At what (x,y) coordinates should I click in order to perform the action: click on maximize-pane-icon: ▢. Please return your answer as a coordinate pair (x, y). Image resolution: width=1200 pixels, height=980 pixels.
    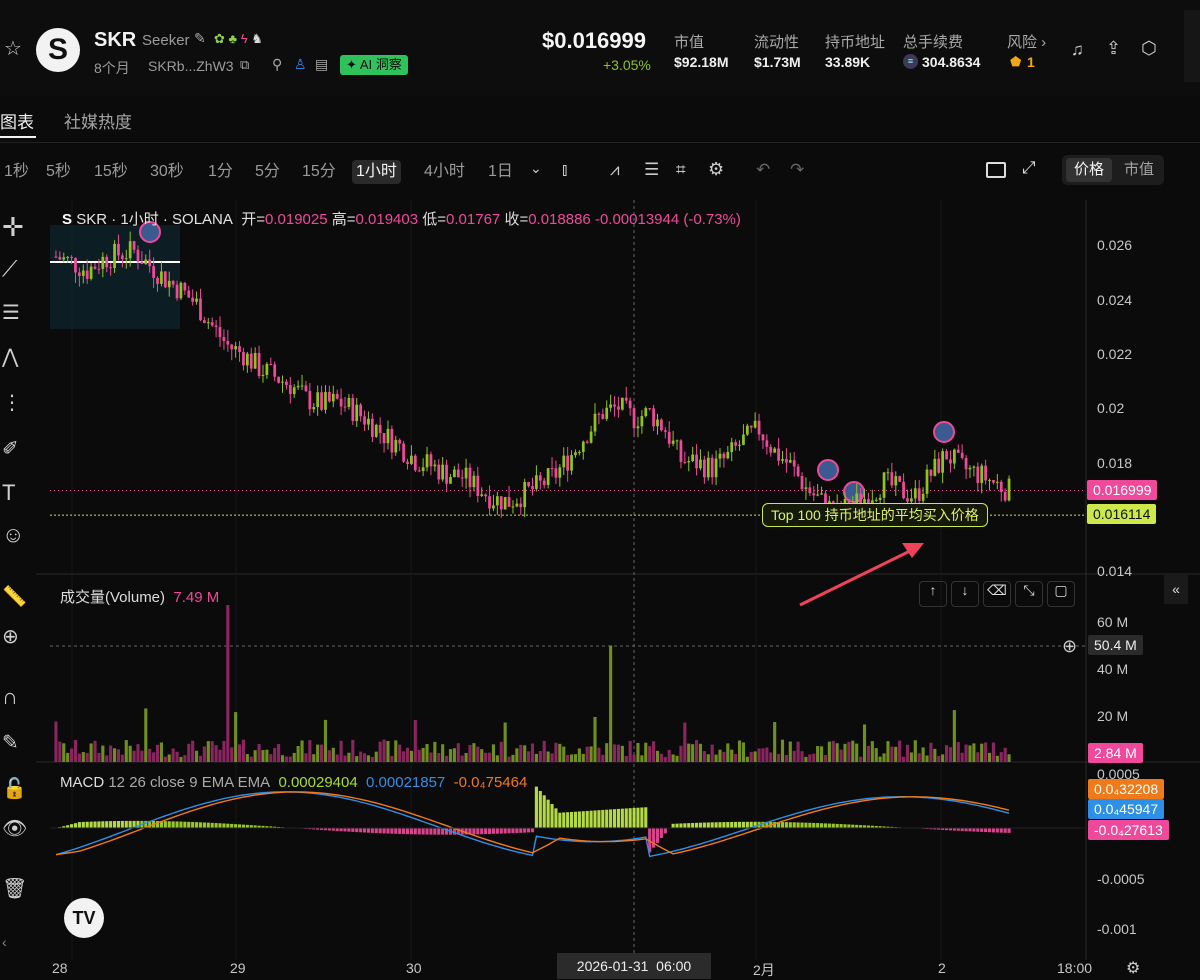
    Looking at the image, I should click on (1061, 594).